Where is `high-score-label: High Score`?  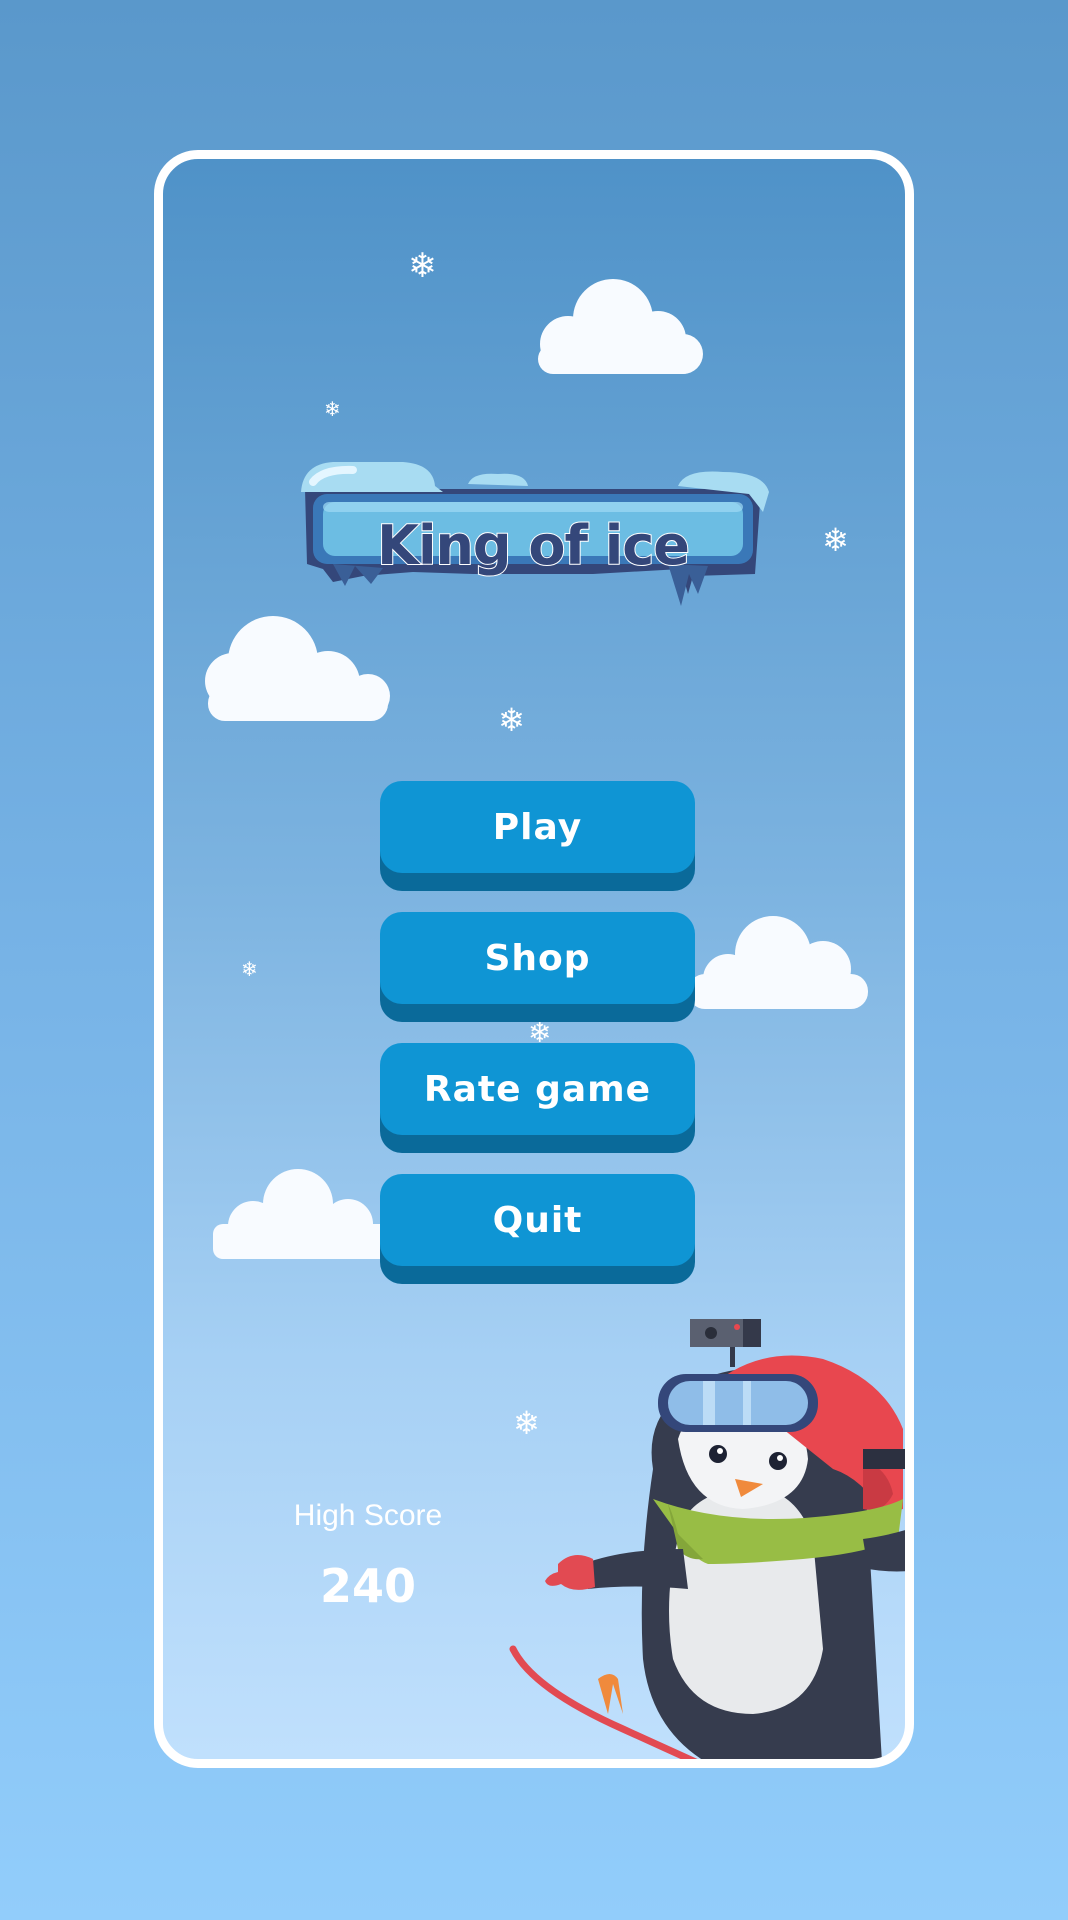
high-score-label: High Score is located at coordinates (368, 1515).